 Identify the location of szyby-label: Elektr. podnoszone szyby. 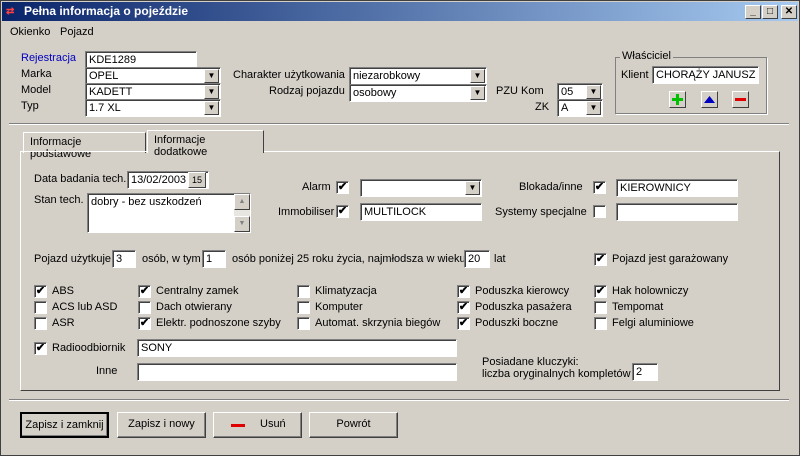
(218, 323).